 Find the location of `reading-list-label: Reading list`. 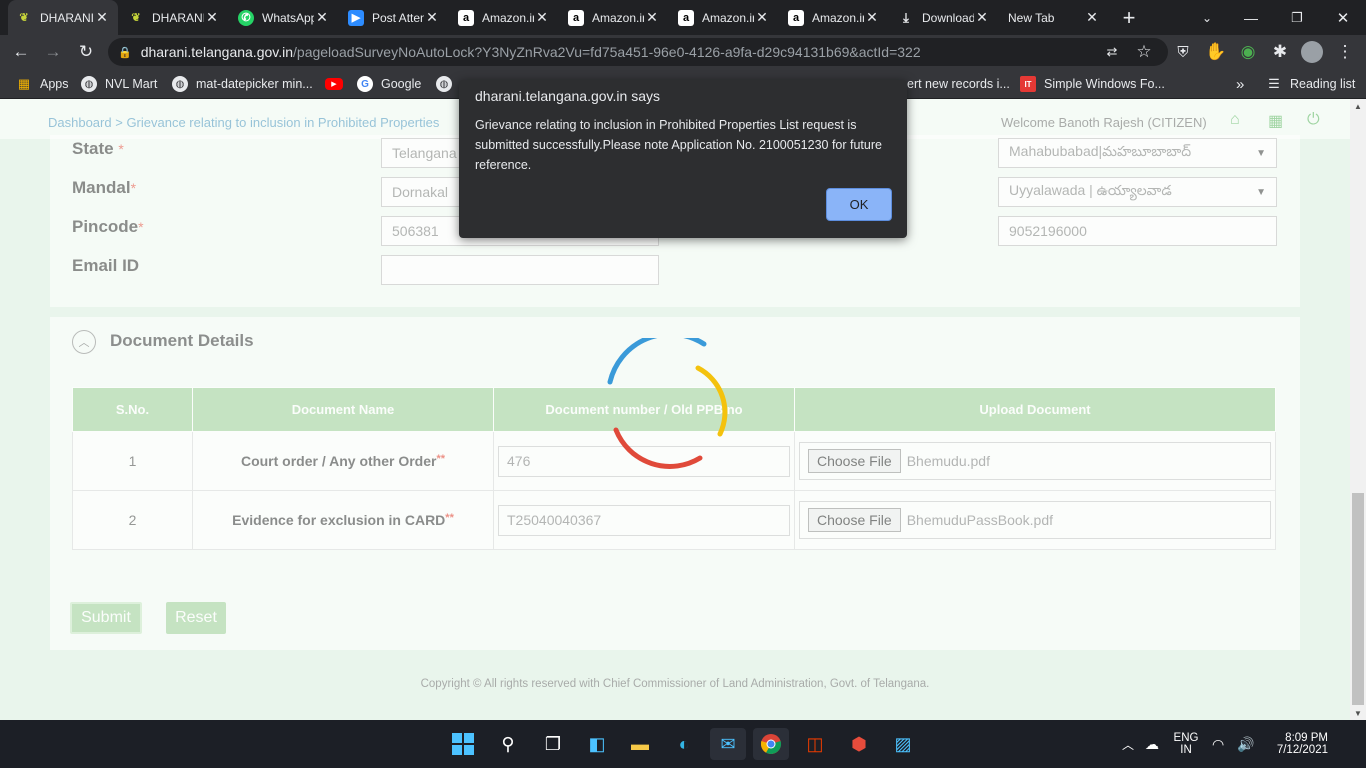

reading-list-label: Reading list is located at coordinates (1323, 84).